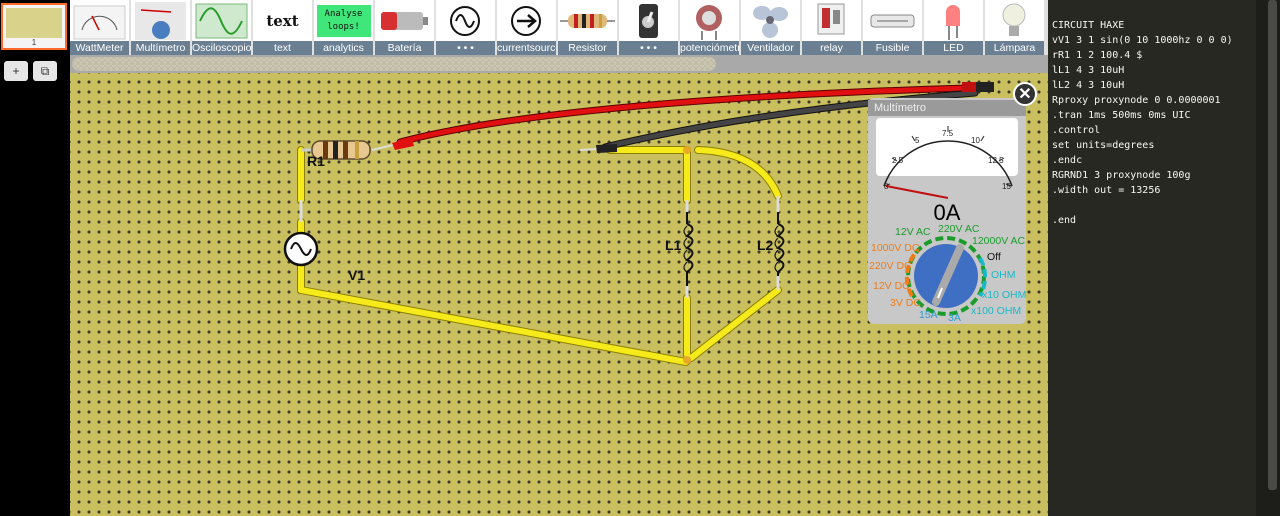  Describe the element at coordinates (770, 20) in the screenshot. I see `fan-icon` at that location.